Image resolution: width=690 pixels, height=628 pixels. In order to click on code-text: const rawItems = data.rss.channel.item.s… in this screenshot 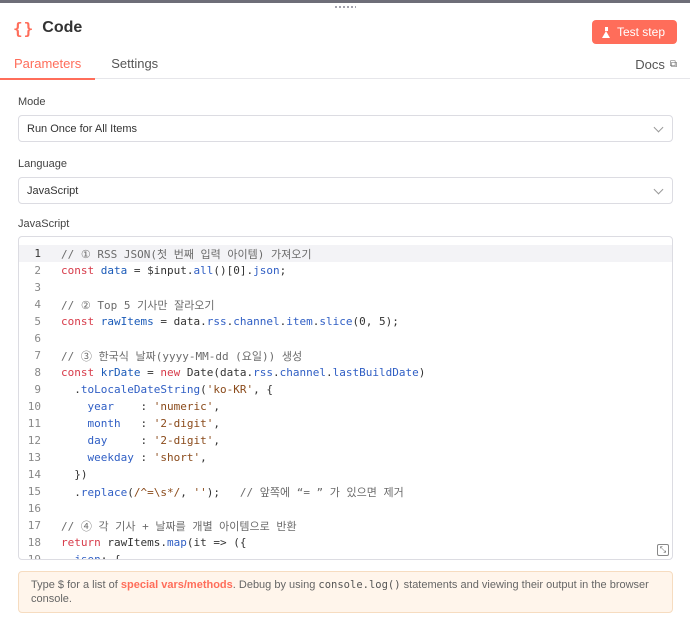, I will do `click(230, 321)`.